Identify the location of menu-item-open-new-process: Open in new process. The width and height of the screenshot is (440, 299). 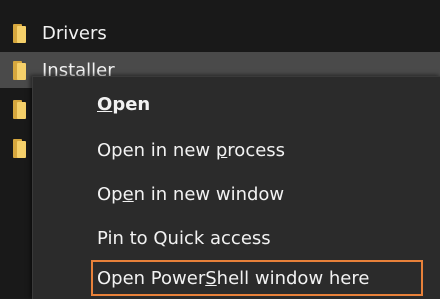
(236, 150).